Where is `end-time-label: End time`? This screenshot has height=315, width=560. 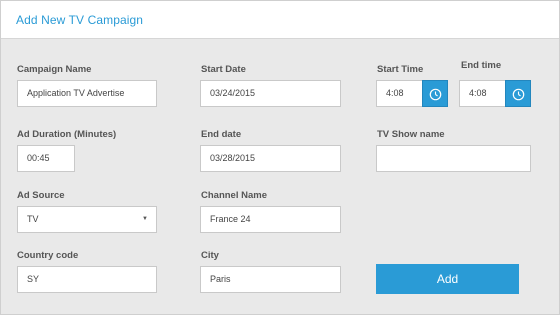 end-time-label: End time is located at coordinates (481, 65).